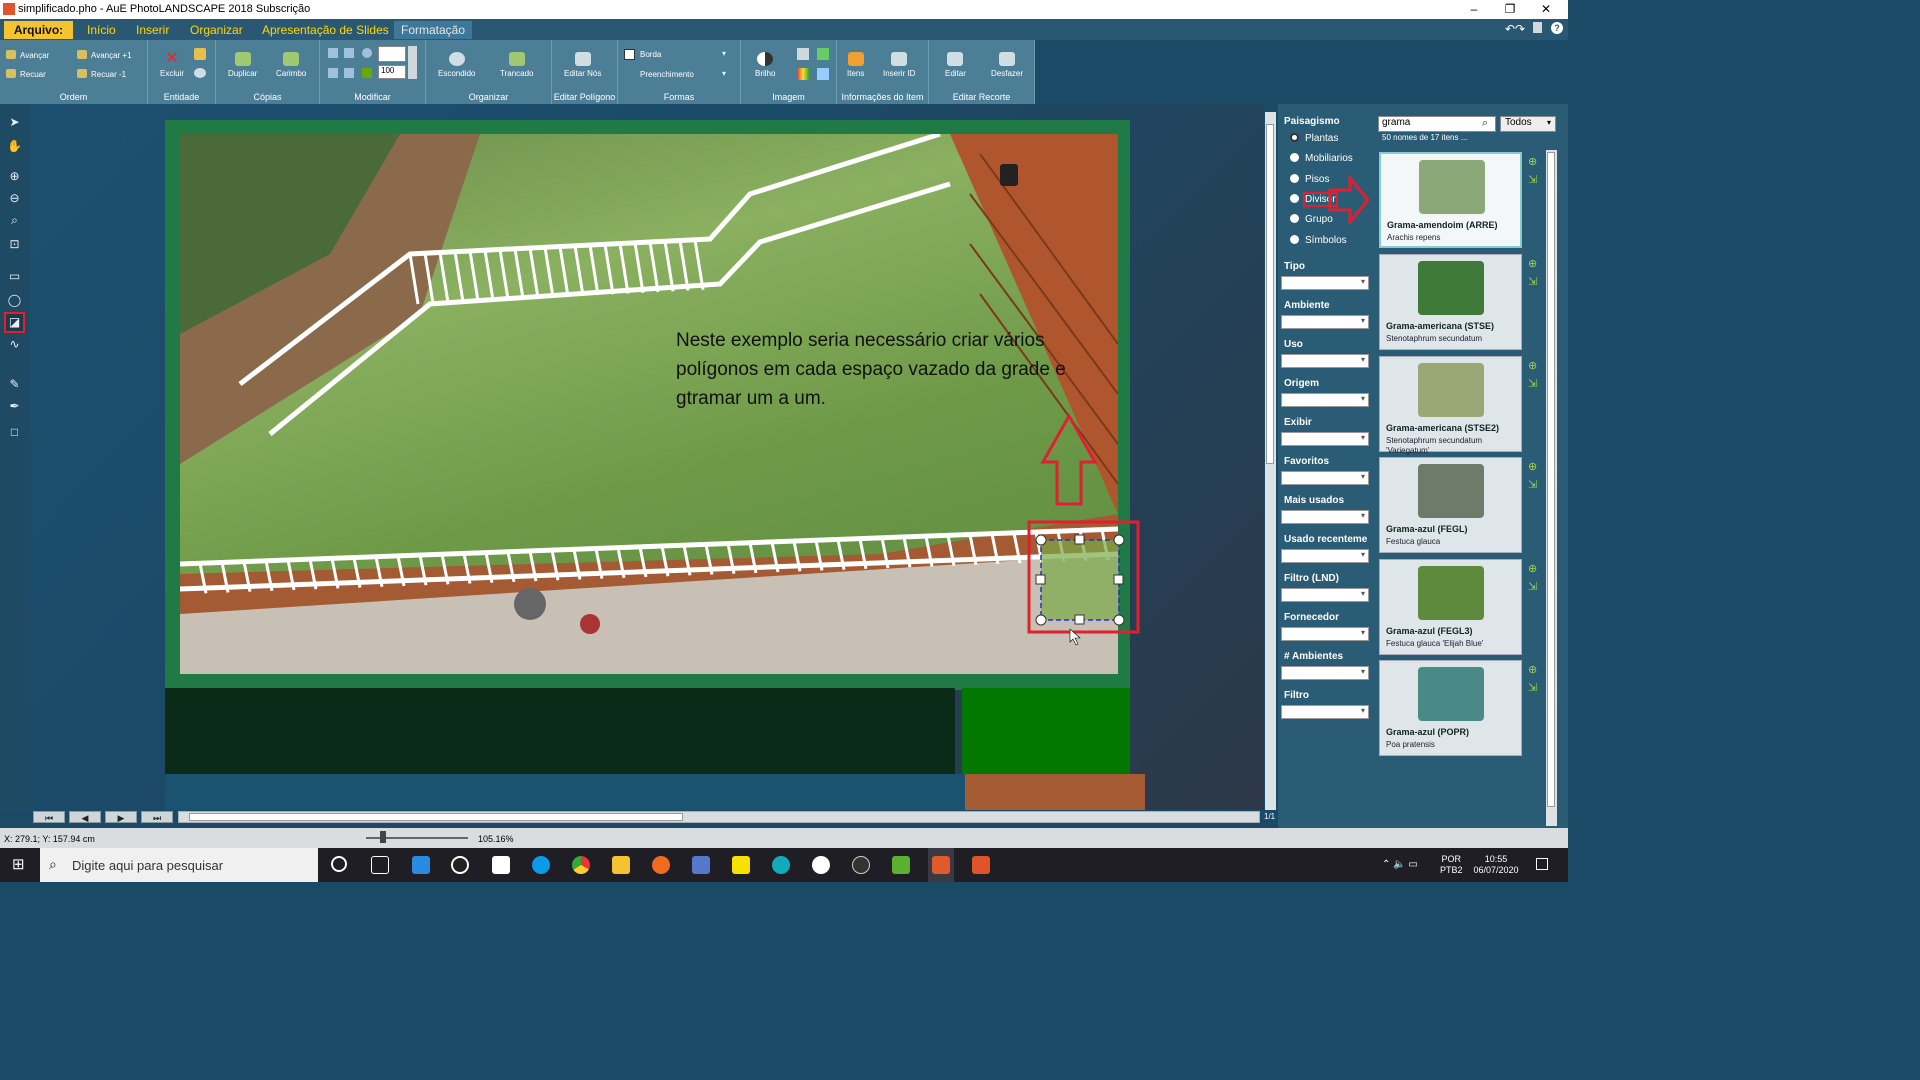  What do you see at coordinates (823, 54) in the screenshot?
I see `tree-icon` at bounding box center [823, 54].